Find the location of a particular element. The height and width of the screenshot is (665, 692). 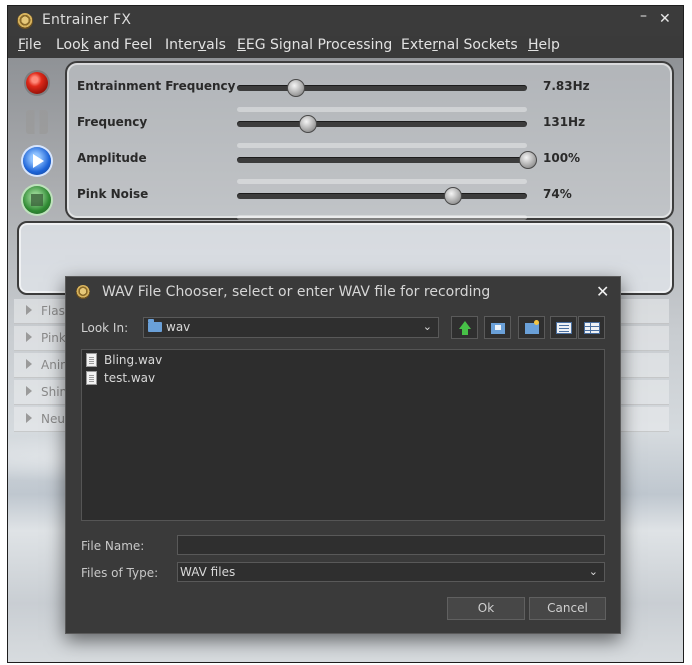

files-of-type-dropdown: WAV files ⌄ is located at coordinates (391, 572).